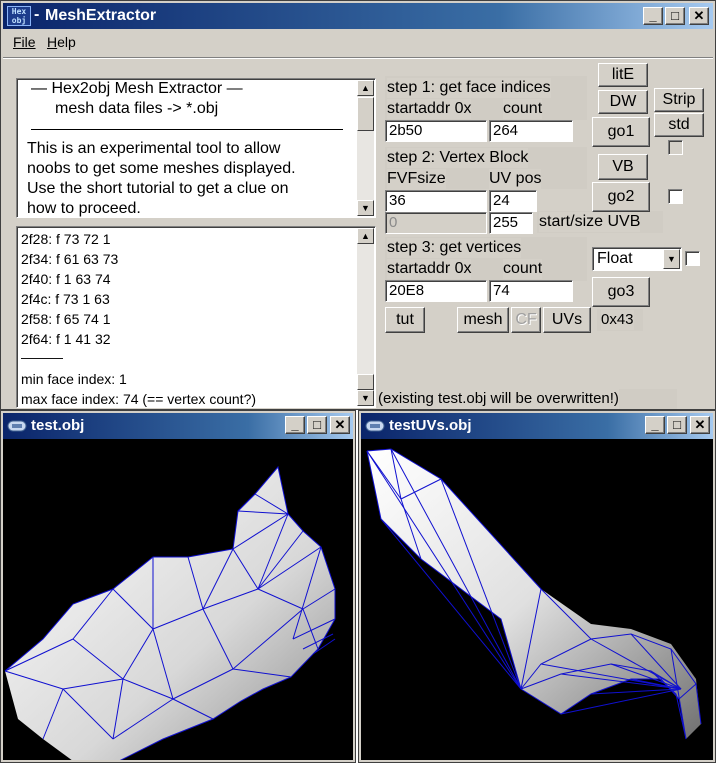  Describe the element at coordinates (675, 147) in the screenshot. I see `std-checkbox` at that location.